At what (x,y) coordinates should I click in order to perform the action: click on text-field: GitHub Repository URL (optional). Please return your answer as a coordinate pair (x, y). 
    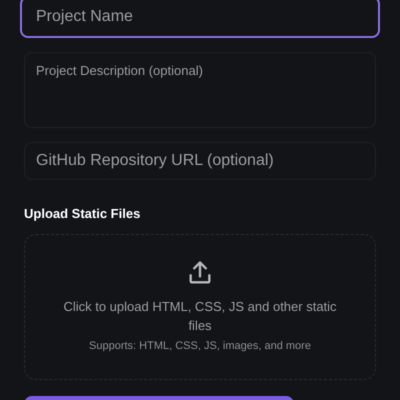
    Looking at the image, I should click on (200, 161).